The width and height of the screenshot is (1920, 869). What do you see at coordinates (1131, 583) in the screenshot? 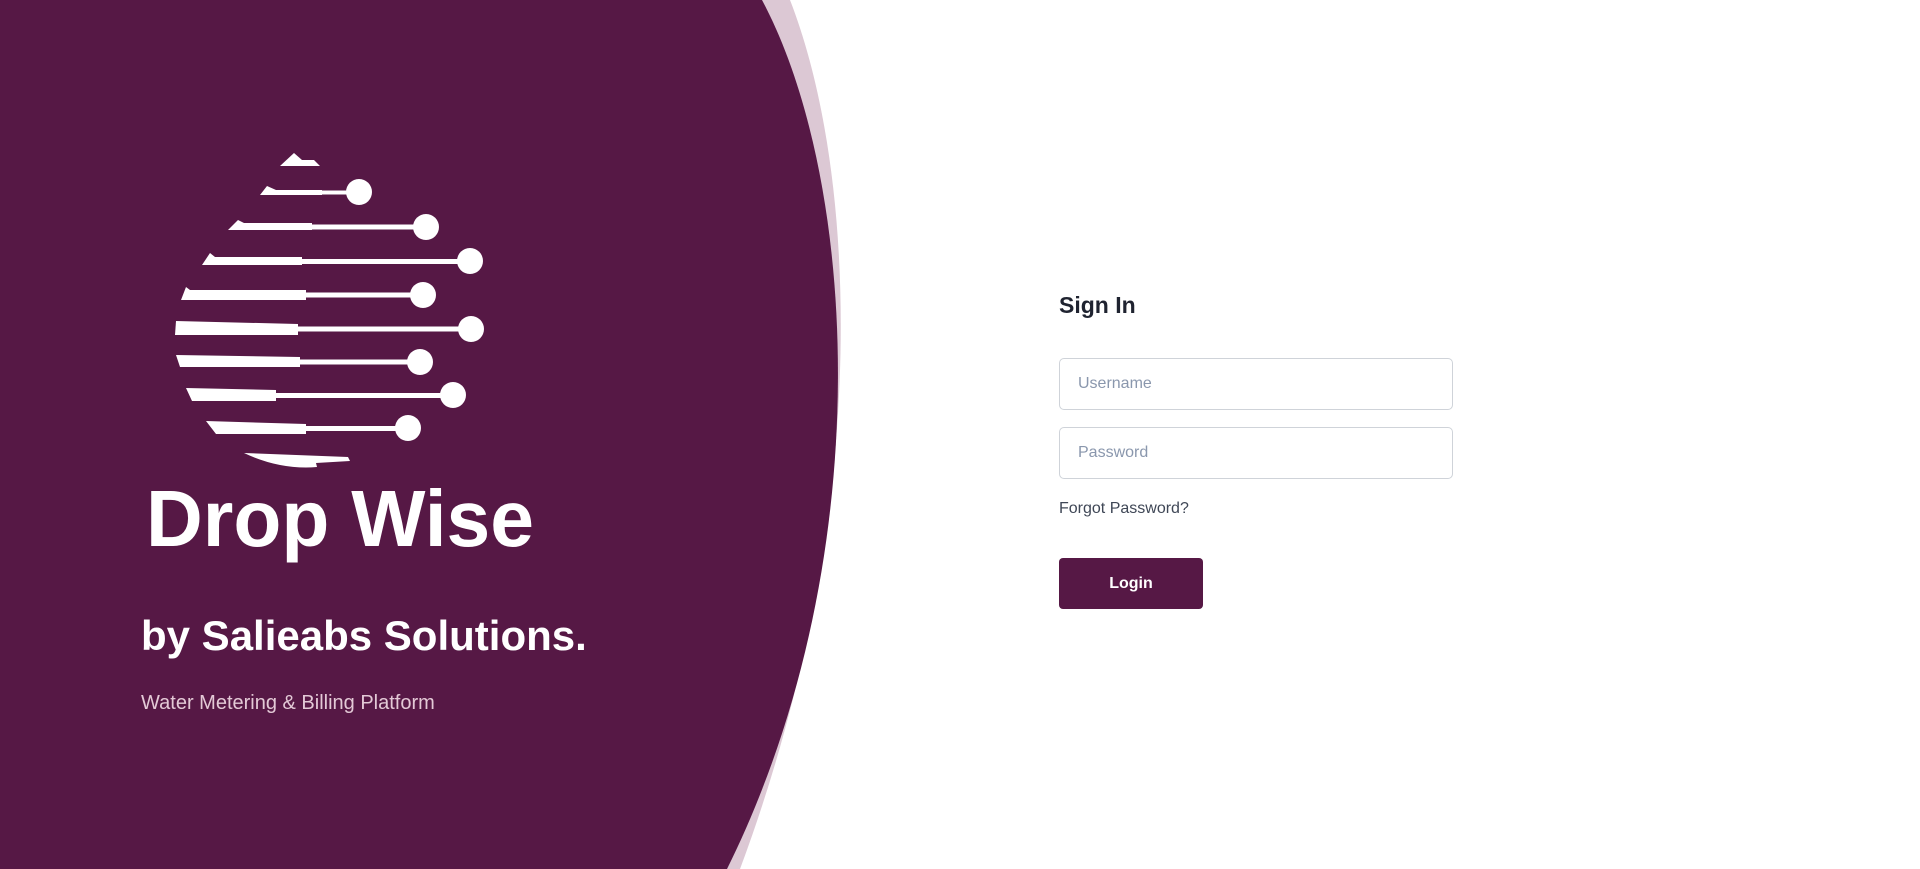
I see `login-button: Login` at bounding box center [1131, 583].